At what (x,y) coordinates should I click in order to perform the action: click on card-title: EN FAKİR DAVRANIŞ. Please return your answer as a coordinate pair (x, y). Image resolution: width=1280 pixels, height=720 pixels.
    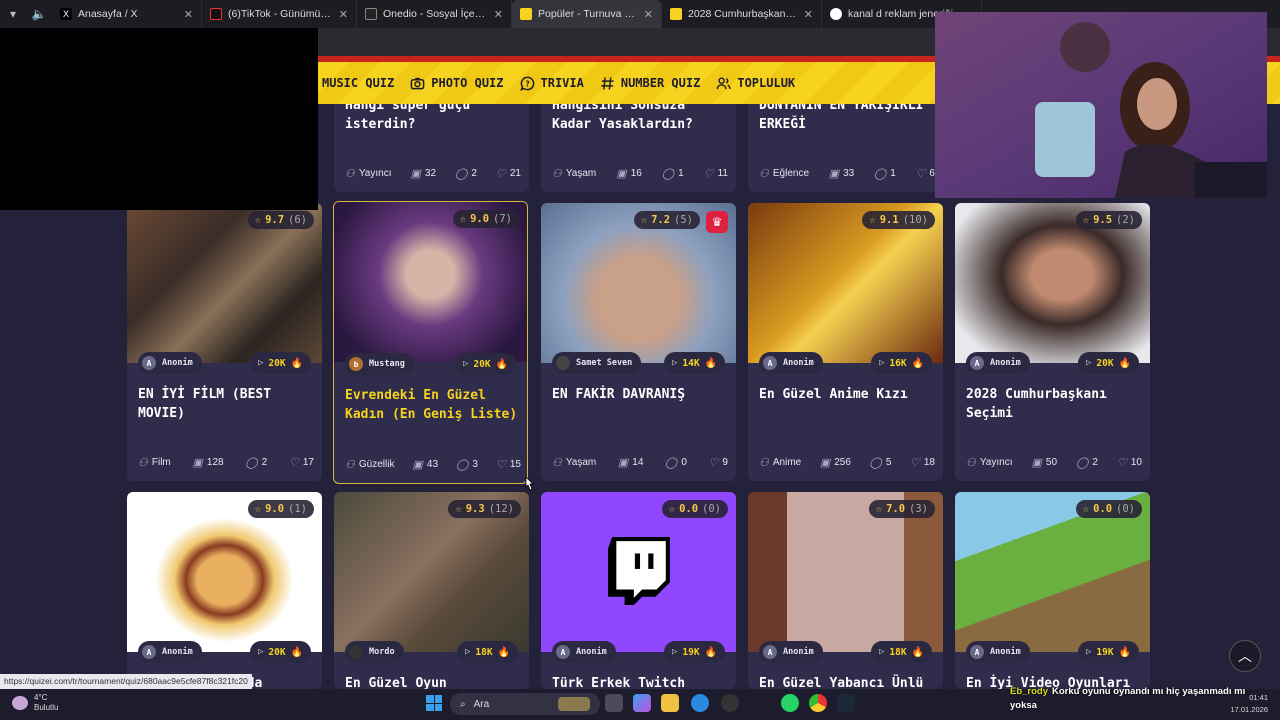
    Looking at the image, I should click on (619, 394).